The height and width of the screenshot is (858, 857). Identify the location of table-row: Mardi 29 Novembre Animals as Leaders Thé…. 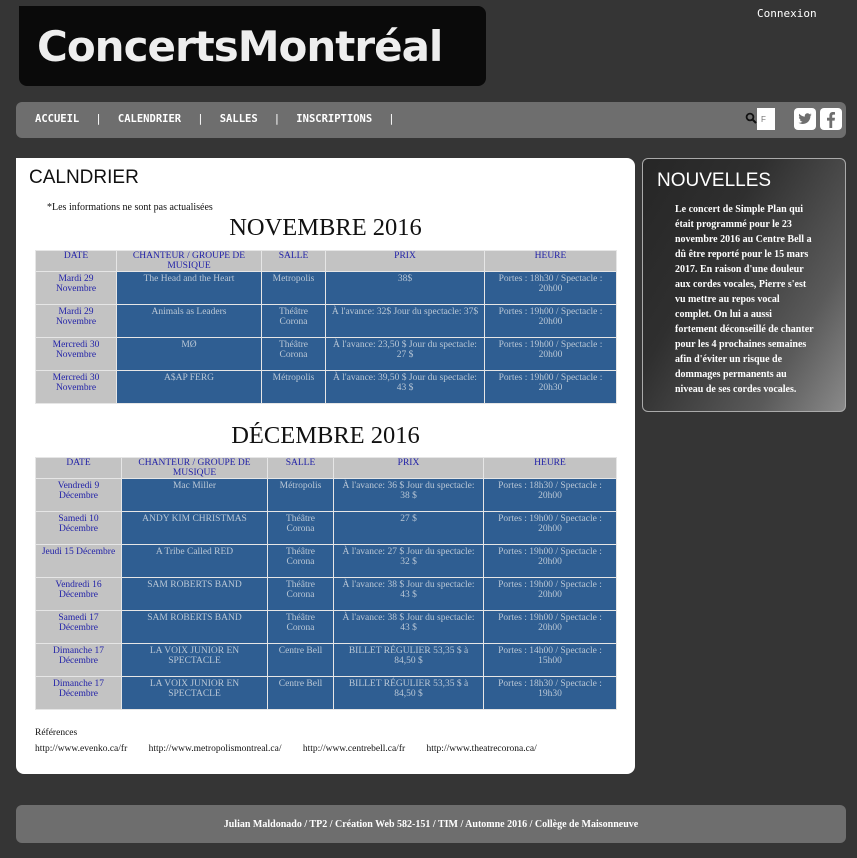
(326, 321).